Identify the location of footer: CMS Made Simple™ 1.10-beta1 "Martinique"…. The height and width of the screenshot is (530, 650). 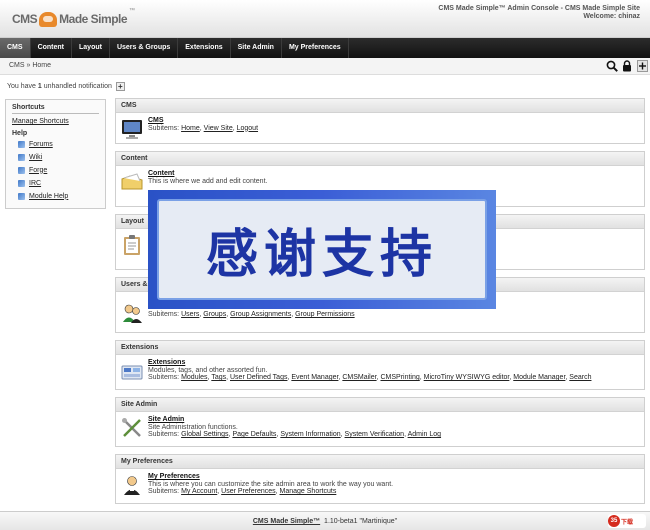
(325, 520).